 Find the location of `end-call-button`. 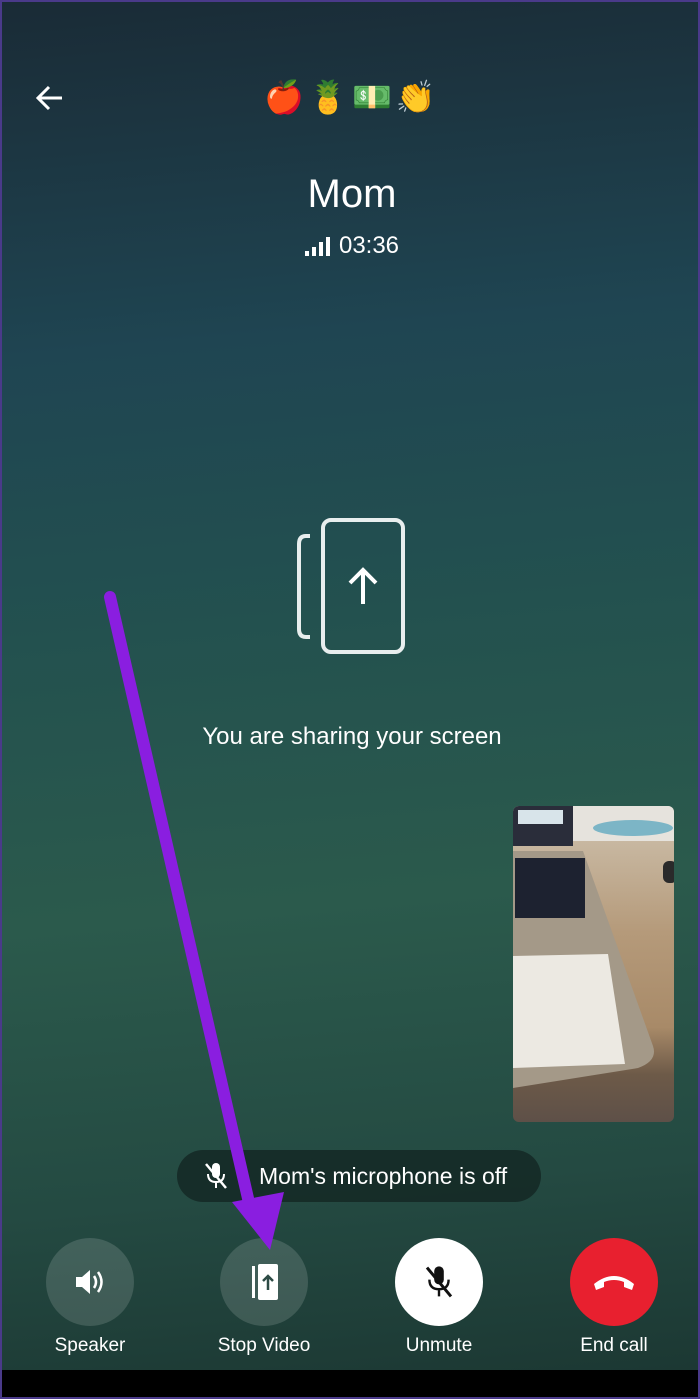

end-call-button is located at coordinates (614, 1282).